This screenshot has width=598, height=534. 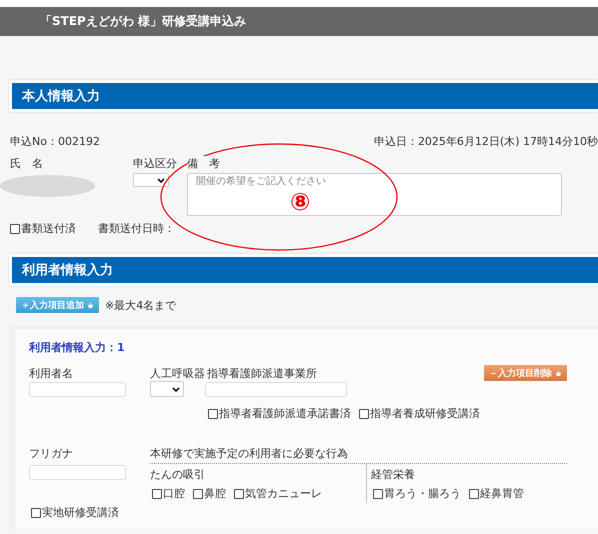 What do you see at coordinates (48, 228) in the screenshot?
I see `checkbox-label: 書類送付済` at bounding box center [48, 228].